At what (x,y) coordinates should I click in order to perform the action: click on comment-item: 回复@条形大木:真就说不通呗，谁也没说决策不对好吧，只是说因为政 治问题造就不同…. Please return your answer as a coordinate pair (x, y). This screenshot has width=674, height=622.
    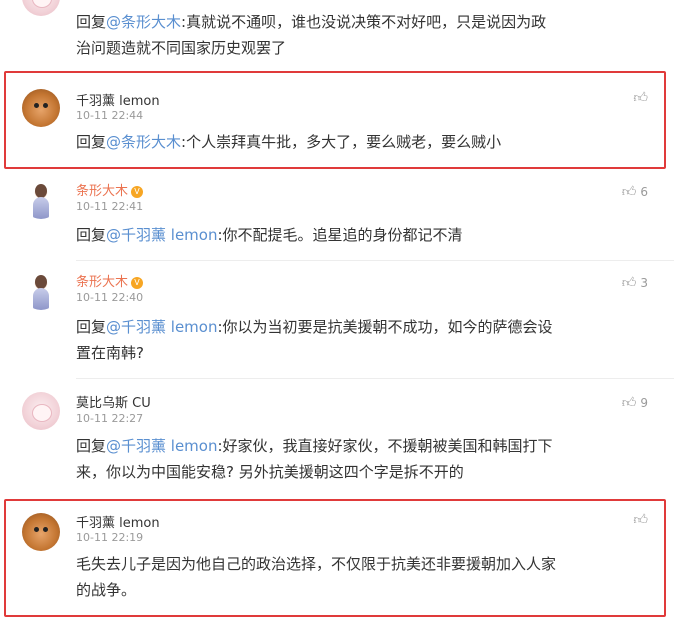
    Looking at the image, I should click on (337, 35).